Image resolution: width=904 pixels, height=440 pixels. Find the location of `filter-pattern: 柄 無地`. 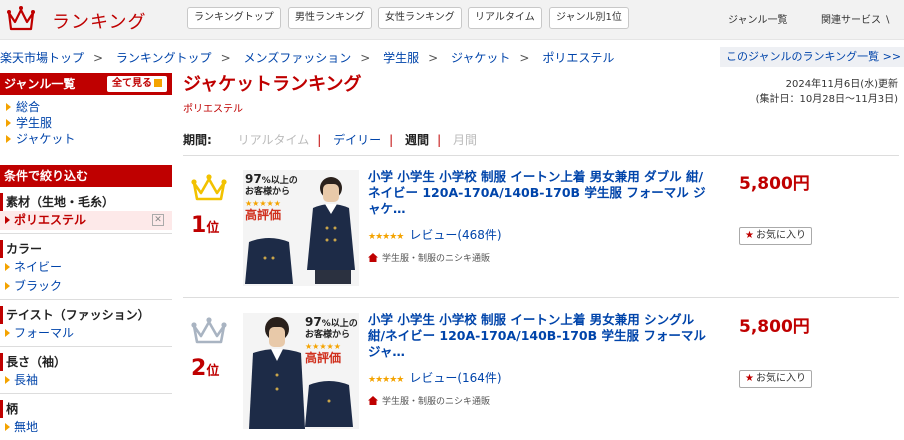

filter-pattern: 柄 無地 is located at coordinates (86, 420).